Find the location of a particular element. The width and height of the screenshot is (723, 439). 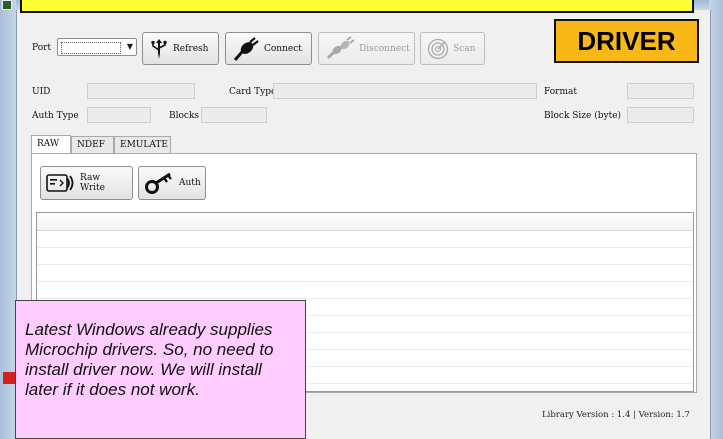

raw-write-button: Raw Write is located at coordinates (86, 183).